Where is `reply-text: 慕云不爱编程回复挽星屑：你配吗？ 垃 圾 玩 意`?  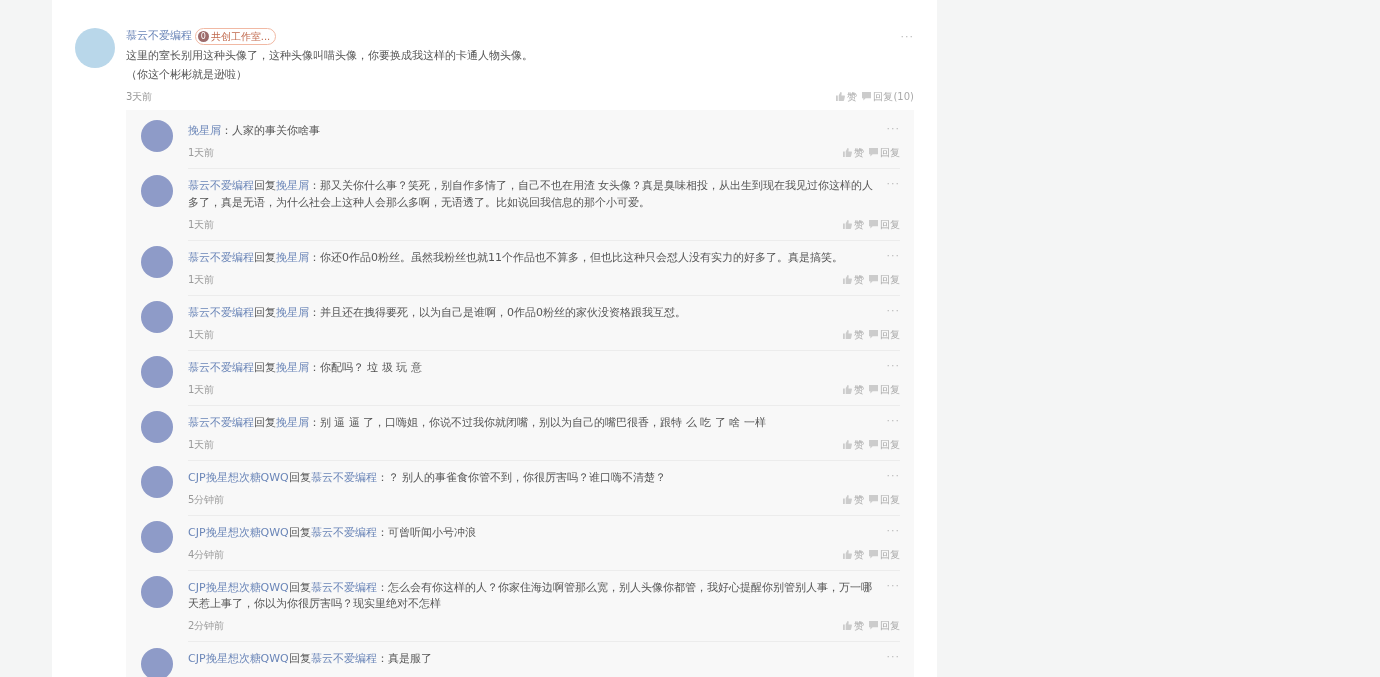
reply-text: 慕云不爱编程回复挽星屑：你配吗？ 垃 圾 玩 意 is located at coordinates (305, 367).